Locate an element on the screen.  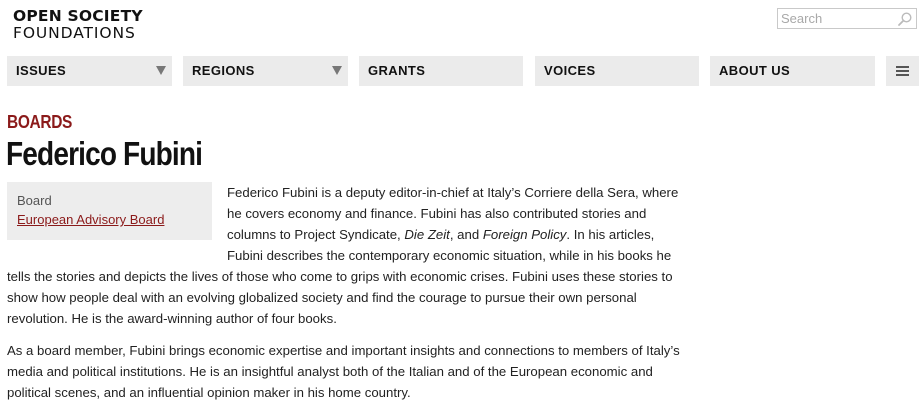
hamburger-icon is located at coordinates (902, 71).